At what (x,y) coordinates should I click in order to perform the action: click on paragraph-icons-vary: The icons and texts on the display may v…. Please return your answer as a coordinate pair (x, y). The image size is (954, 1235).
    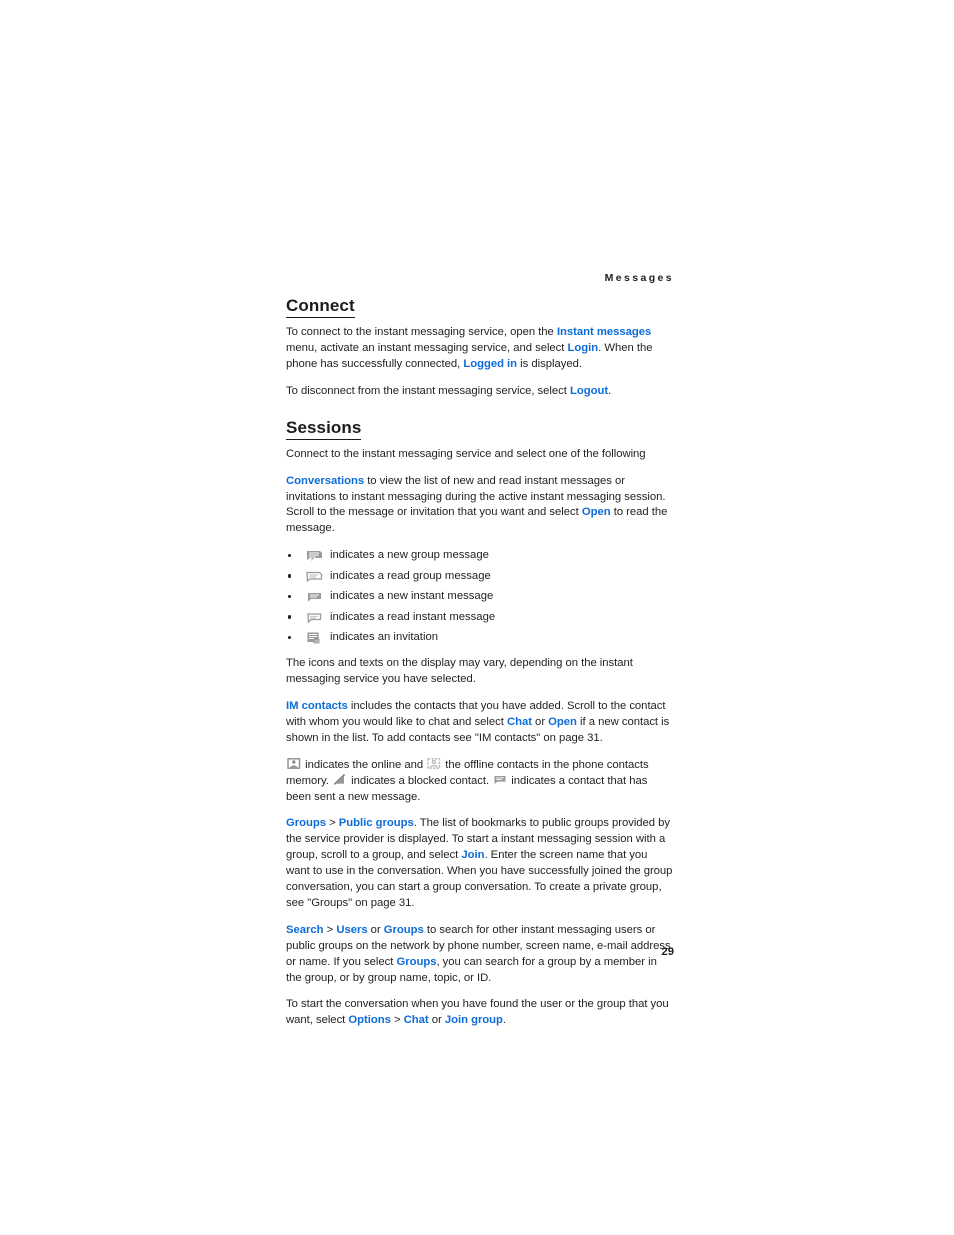
    Looking at the image, I should click on (480, 672).